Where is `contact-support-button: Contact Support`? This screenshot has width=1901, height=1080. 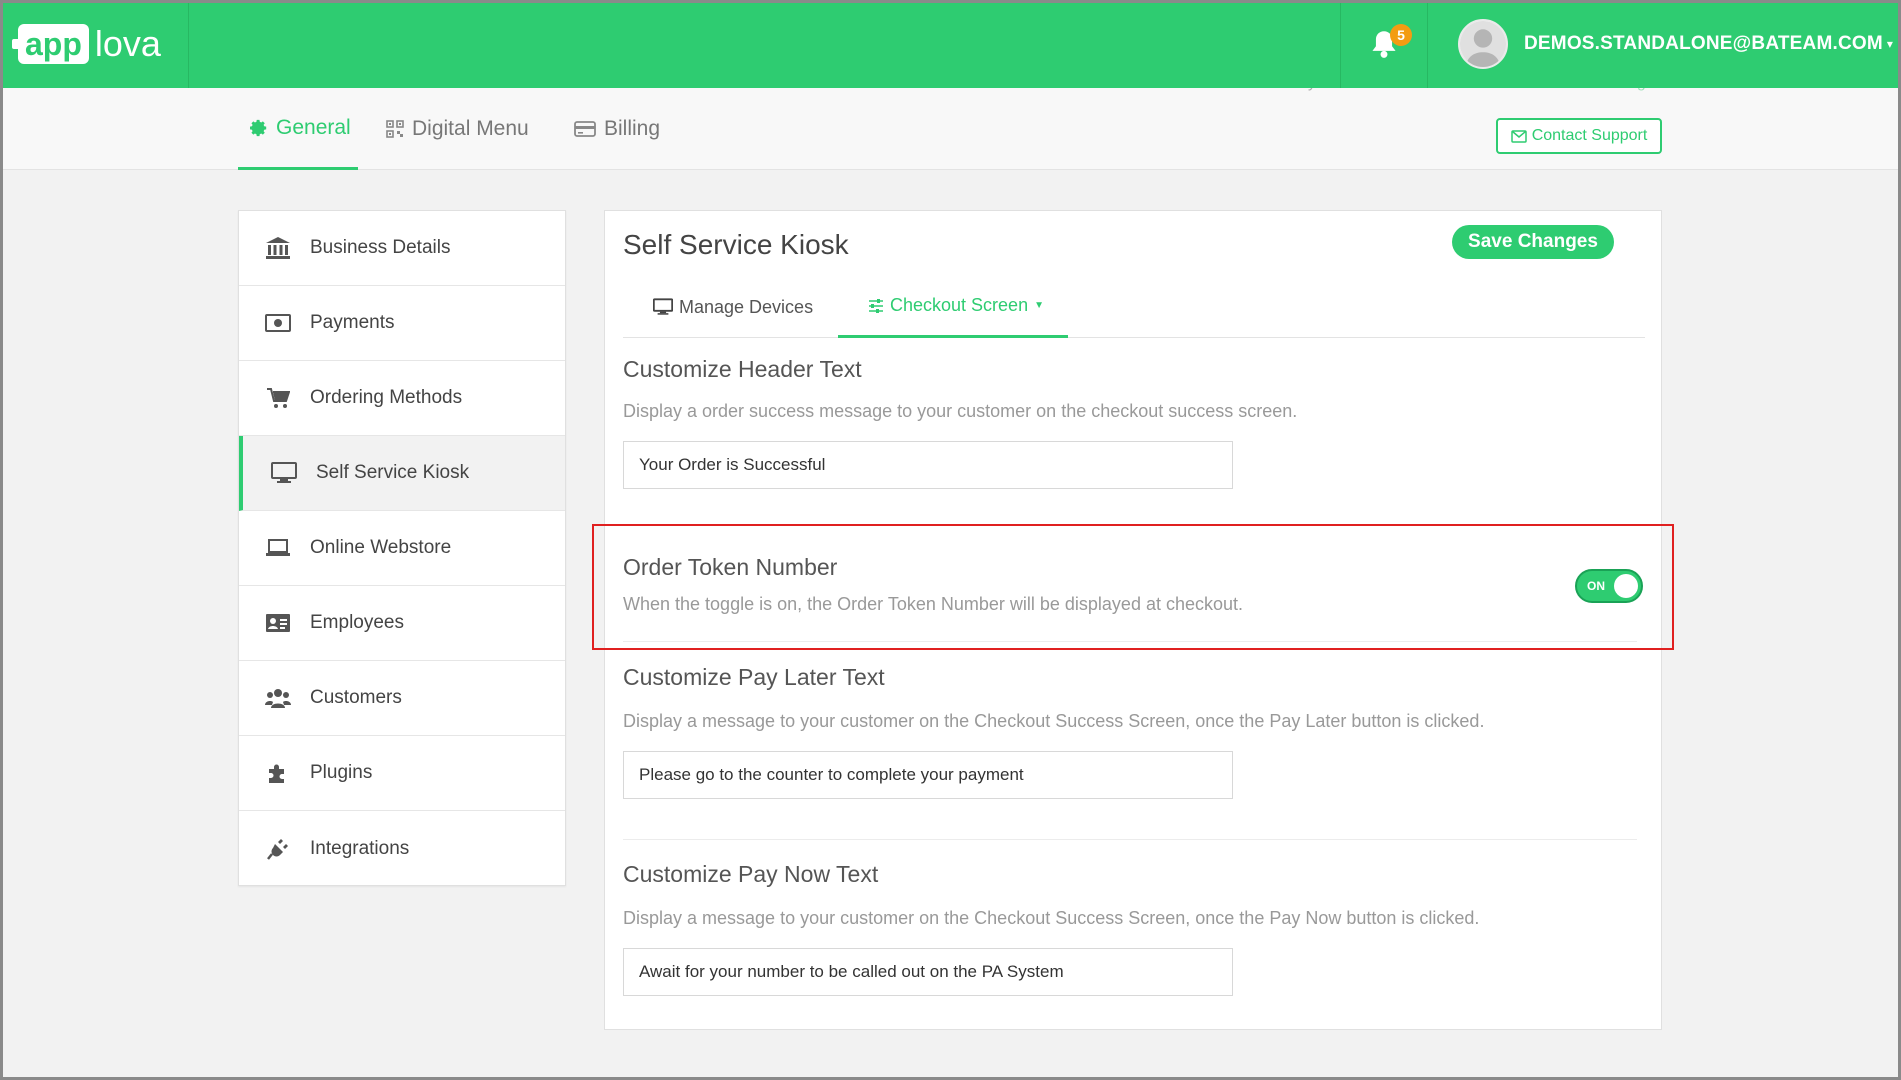
contact-support-button: Contact Support is located at coordinates (1579, 136).